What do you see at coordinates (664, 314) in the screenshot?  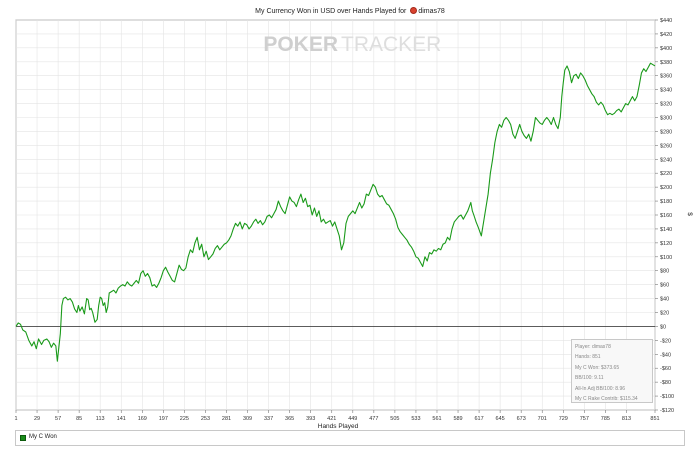 I see `y-tick-label: $20` at bounding box center [664, 314].